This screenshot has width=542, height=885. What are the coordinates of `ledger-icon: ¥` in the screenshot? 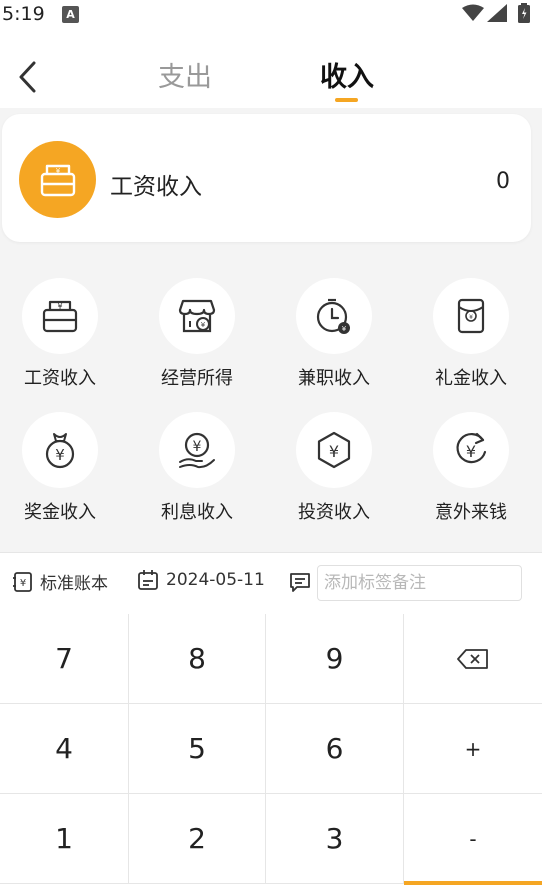 It's located at (22, 581).